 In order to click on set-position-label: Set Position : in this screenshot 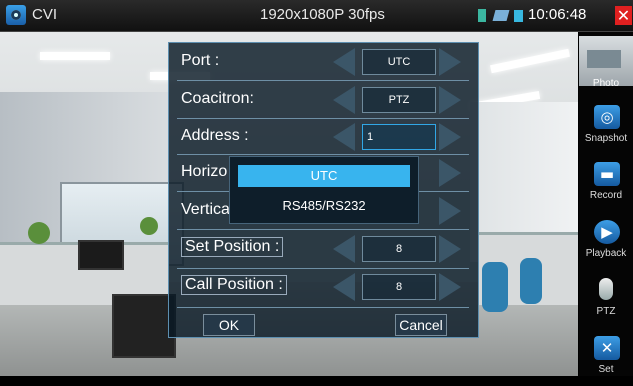, I will do `click(232, 247)`.